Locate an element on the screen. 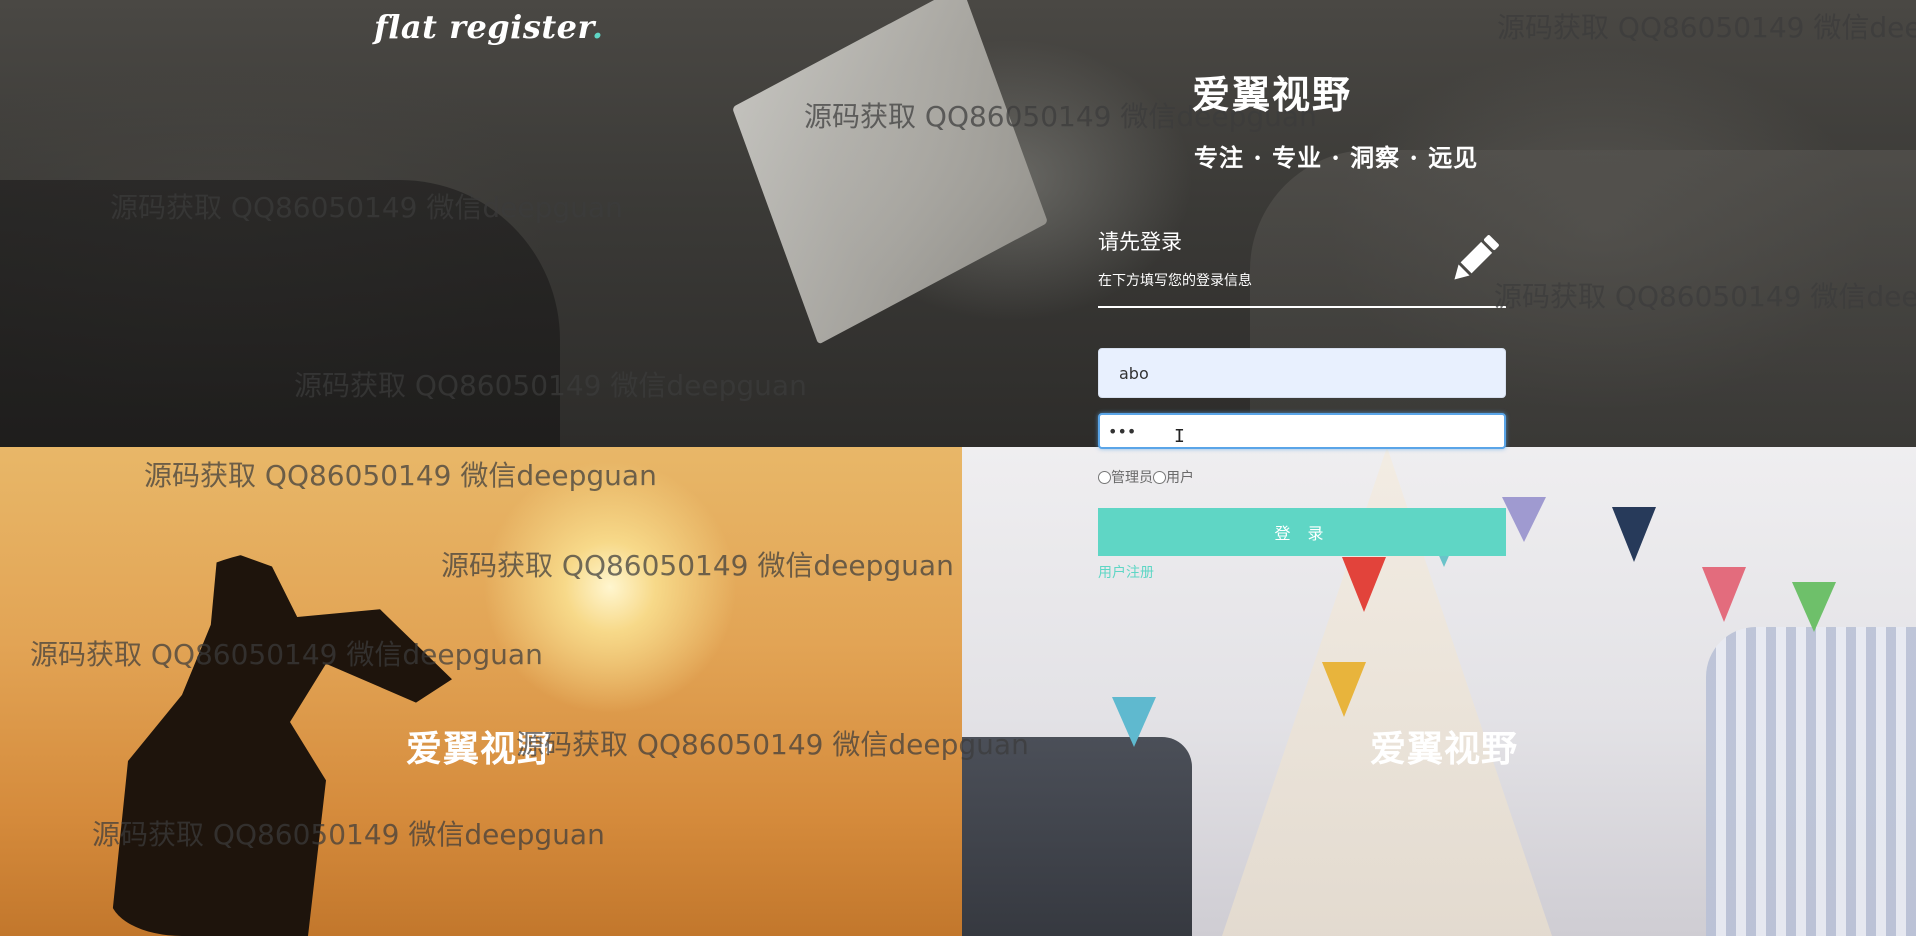  login-header: 请先登录 在下方填写您的登录信息 is located at coordinates (1302, 267).